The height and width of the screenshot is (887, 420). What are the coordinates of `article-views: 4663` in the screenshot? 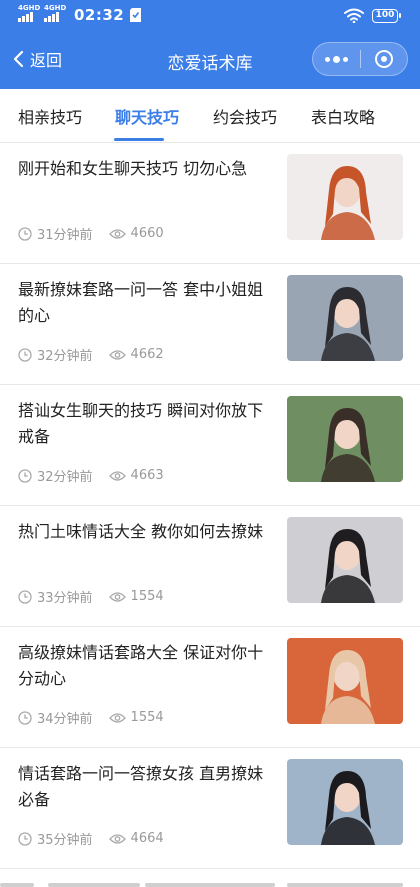 It's located at (147, 475).